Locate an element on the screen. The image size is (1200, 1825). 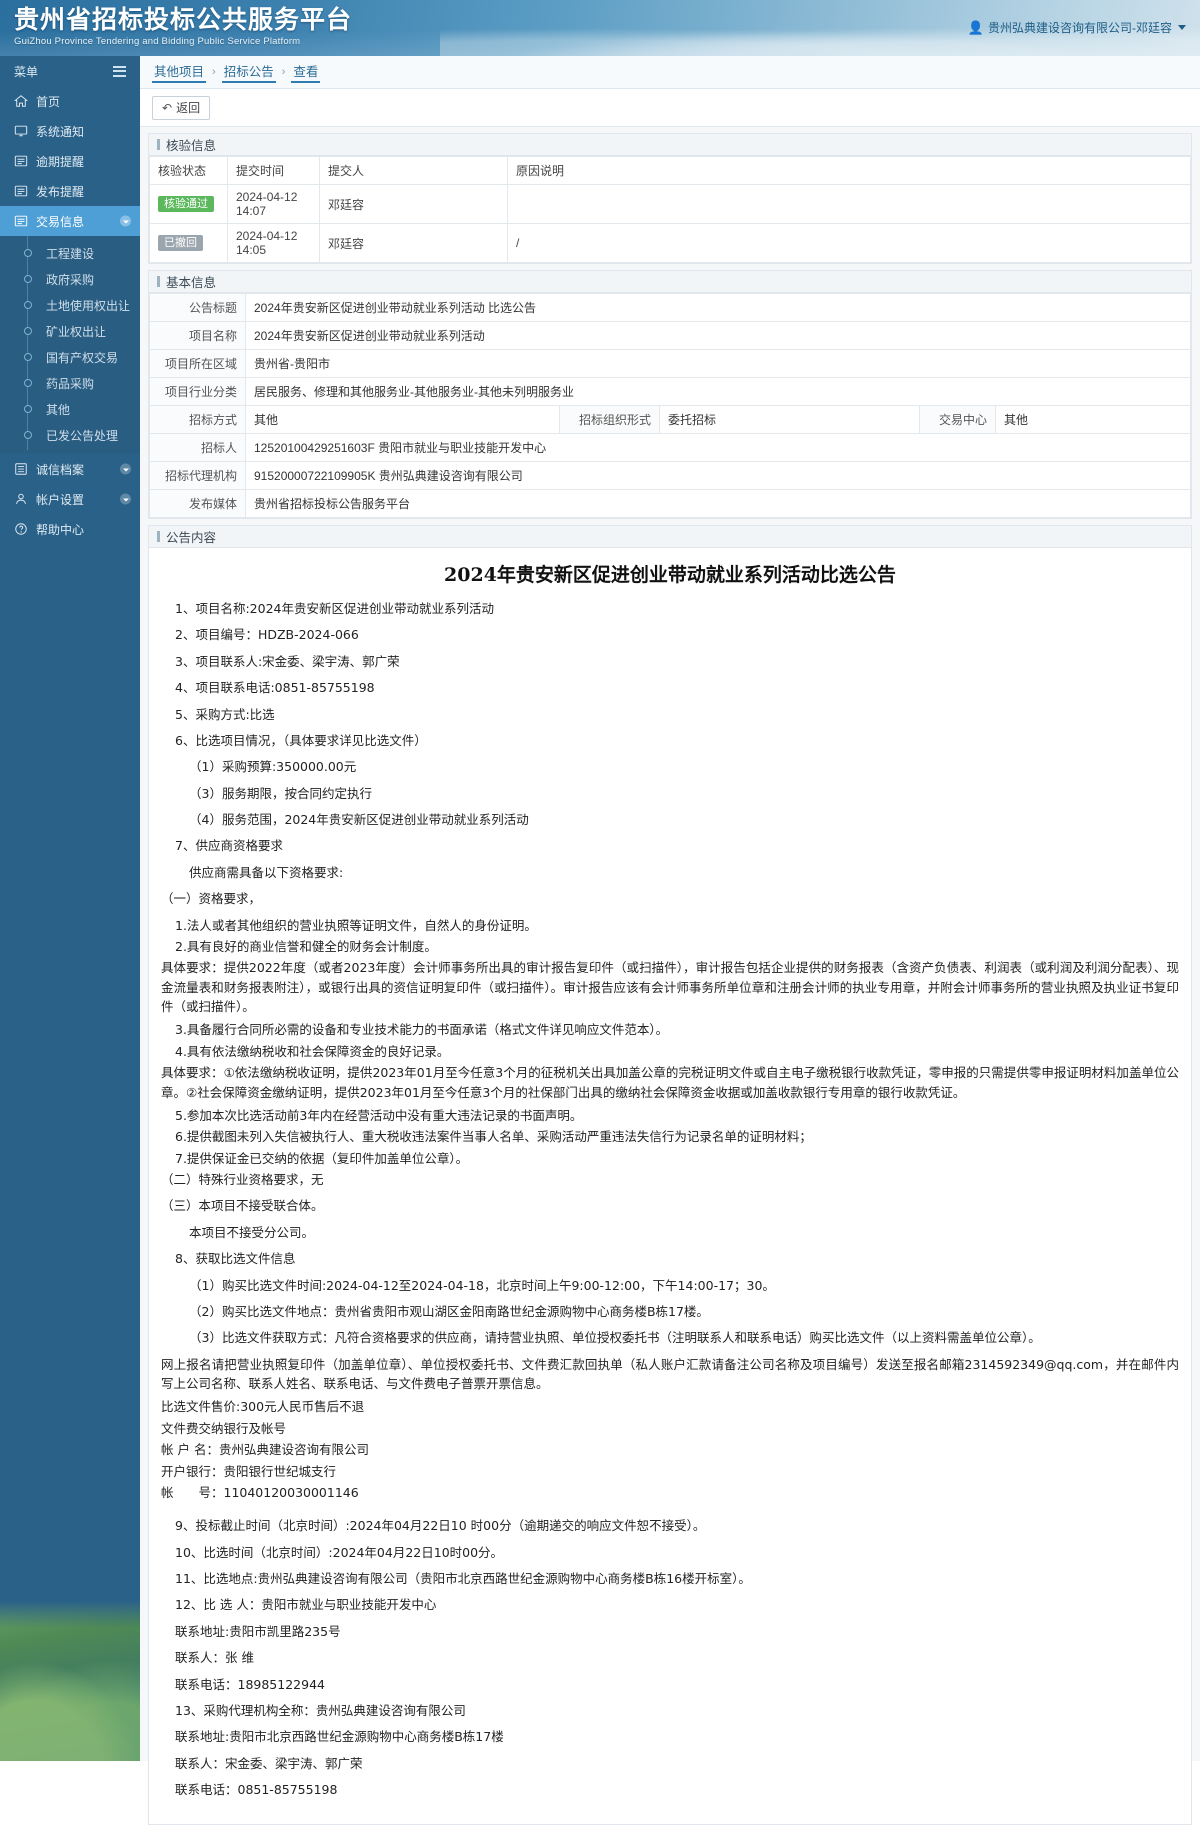
table-row: 项目行业分类 居民服务、修理和其他服务业-其他服务业-其他未列明服务业 is located at coordinates (670, 391).